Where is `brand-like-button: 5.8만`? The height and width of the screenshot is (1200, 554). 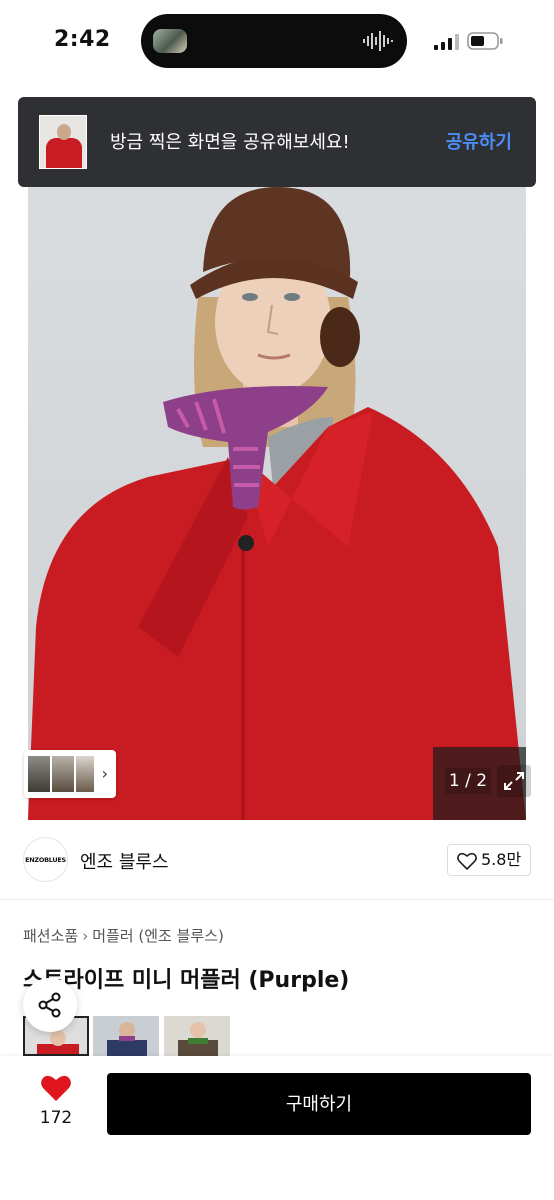
brand-like-button: 5.8만 is located at coordinates (489, 860).